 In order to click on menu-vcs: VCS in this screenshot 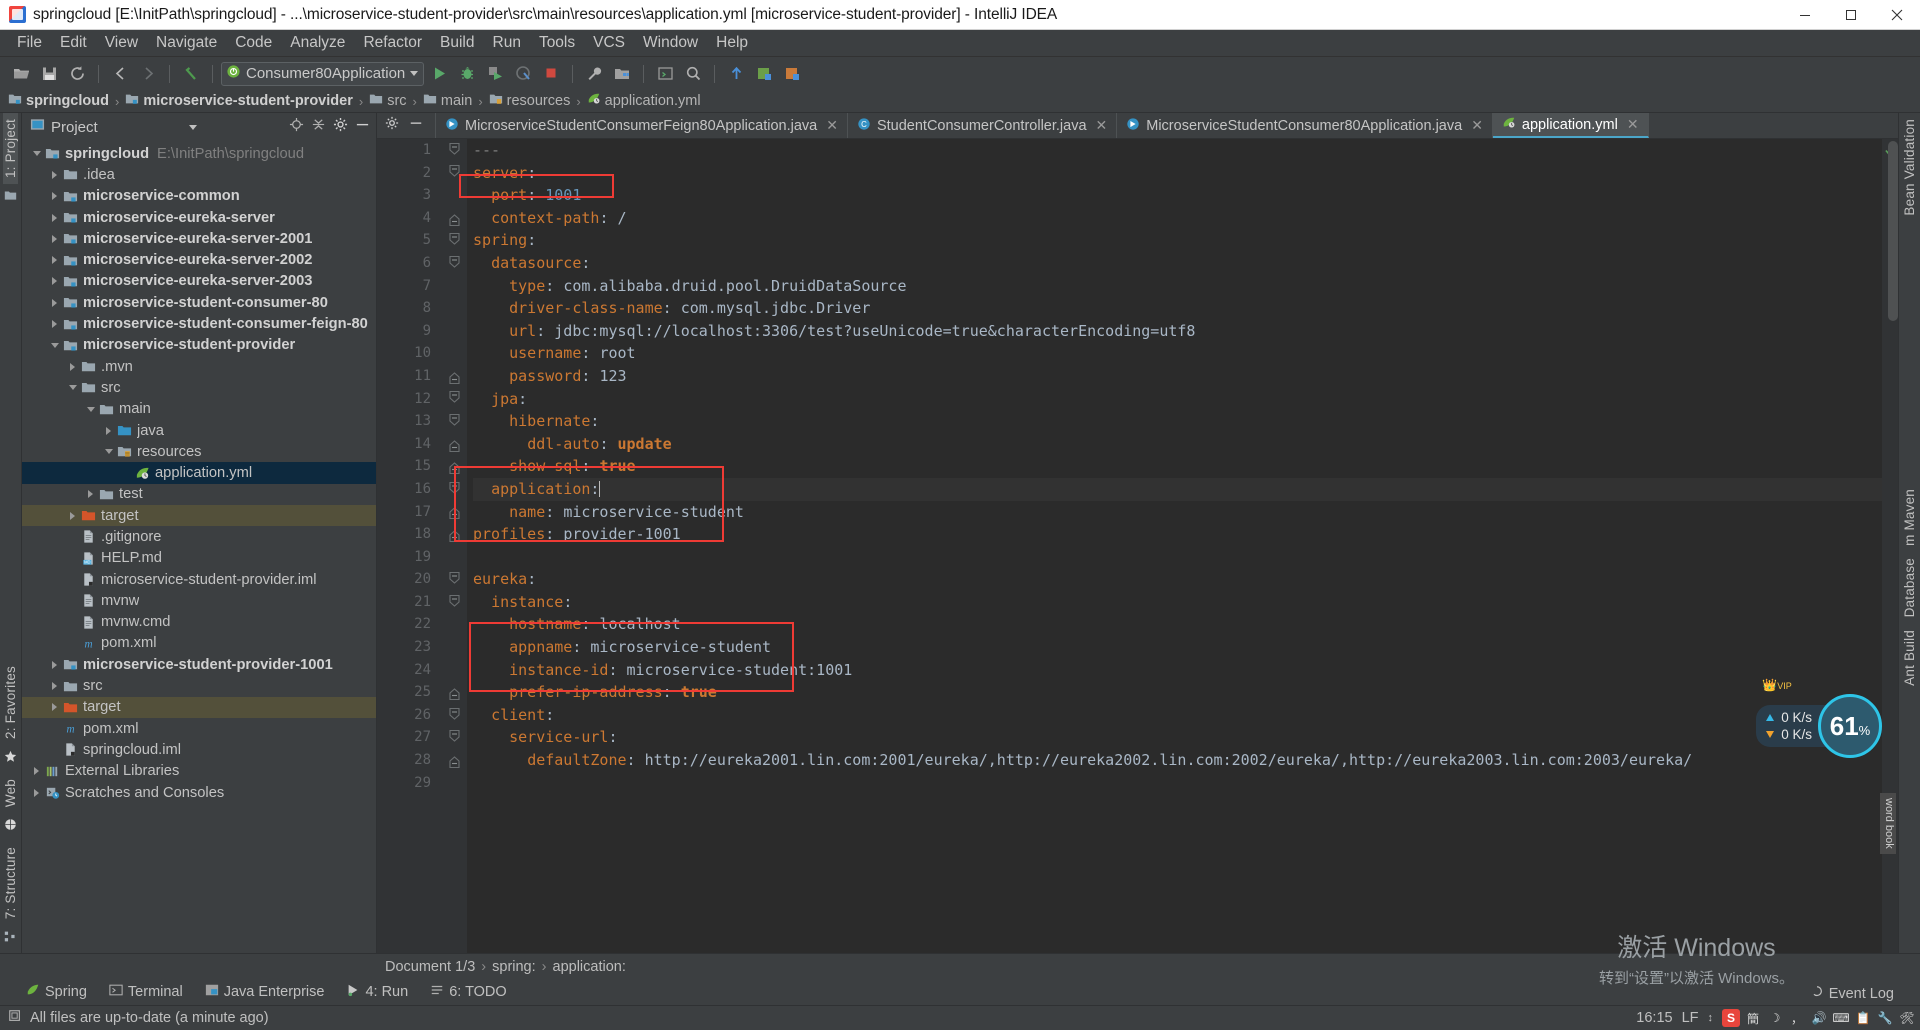, I will do `click(609, 43)`.